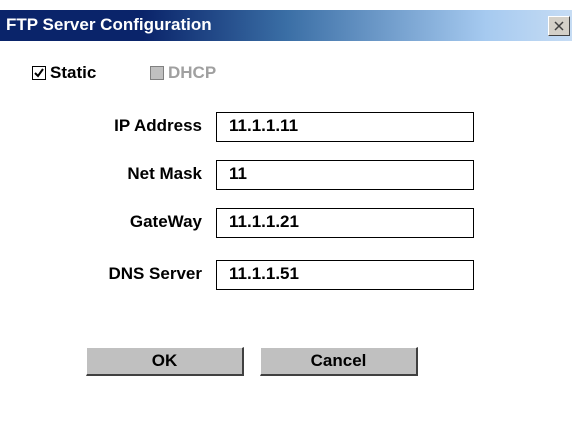  Describe the element at coordinates (155, 273) in the screenshot. I see `dns-server-label: DNS Server` at that location.